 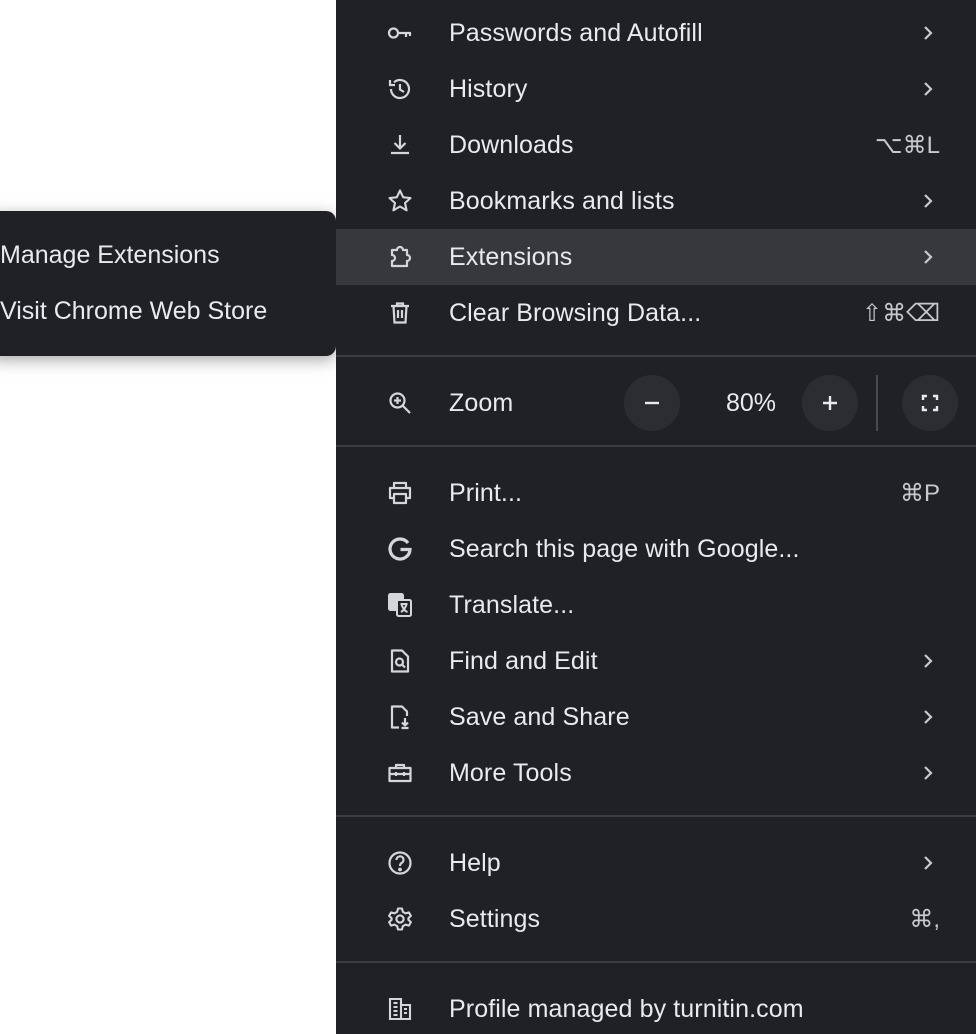 What do you see at coordinates (656, 89) in the screenshot?
I see `menu-item-history: History` at bounding box center [656, 89].